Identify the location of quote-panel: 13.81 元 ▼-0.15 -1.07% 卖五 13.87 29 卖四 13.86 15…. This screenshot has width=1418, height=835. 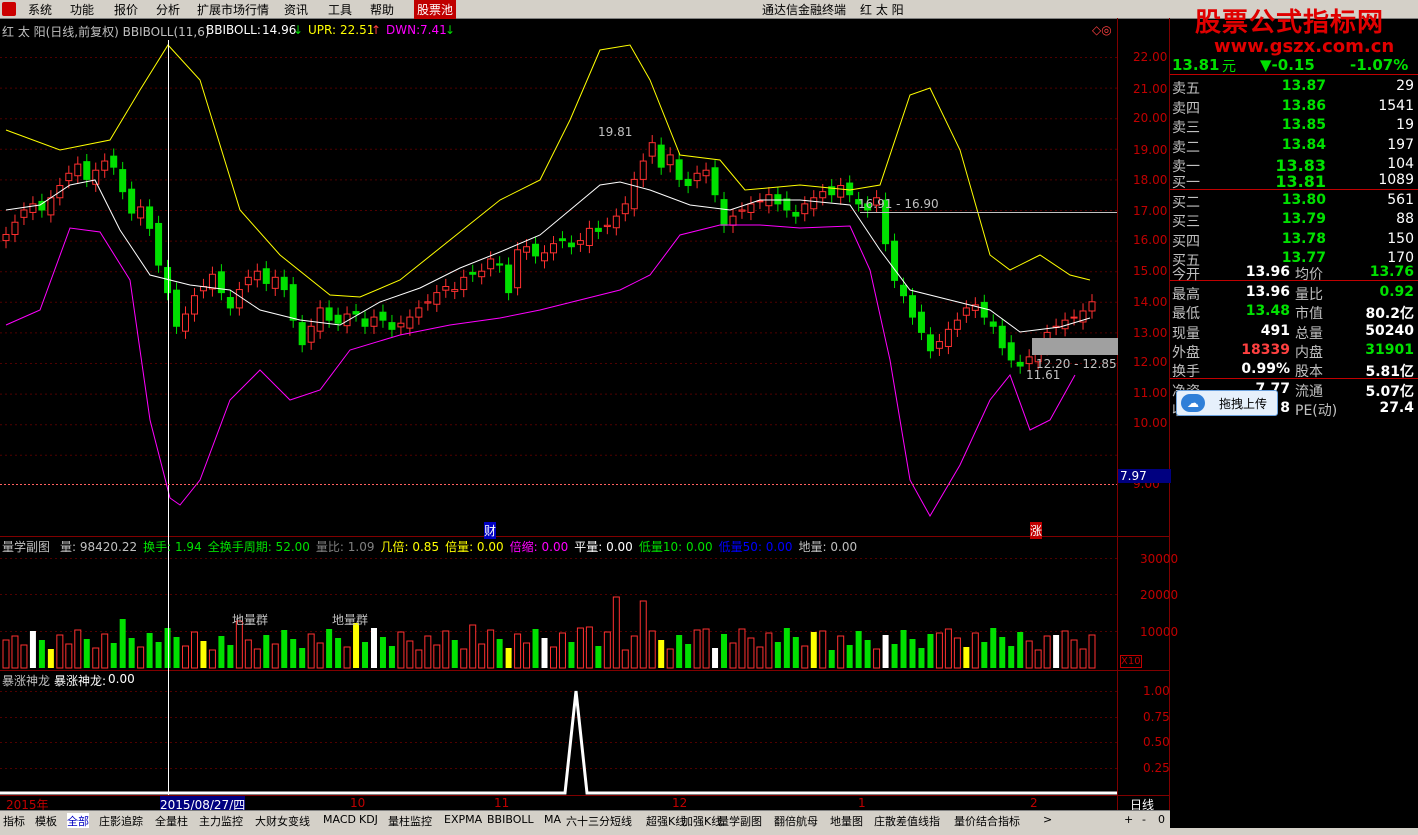
(1294, 238).